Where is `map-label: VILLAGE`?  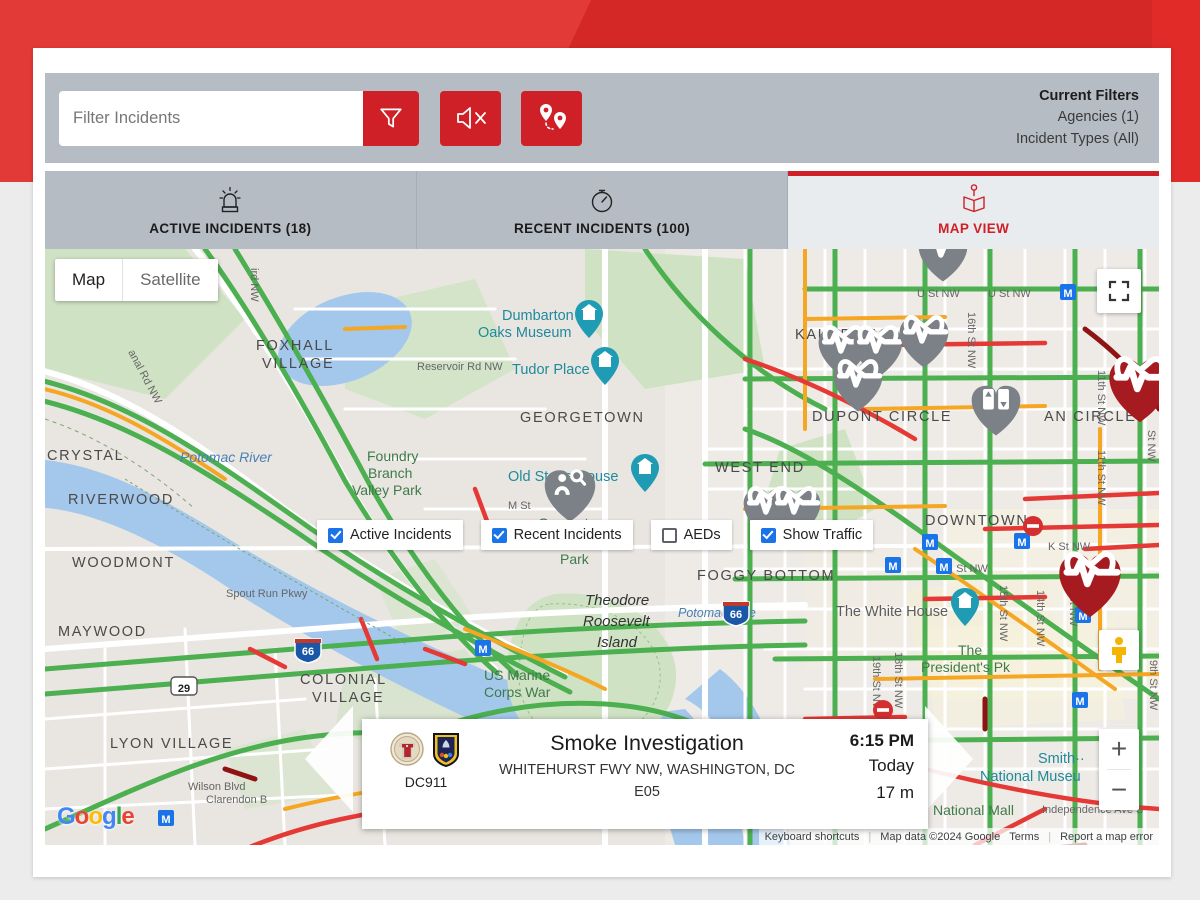
map-label: VILLAGE is located at coordinates (298, 364).